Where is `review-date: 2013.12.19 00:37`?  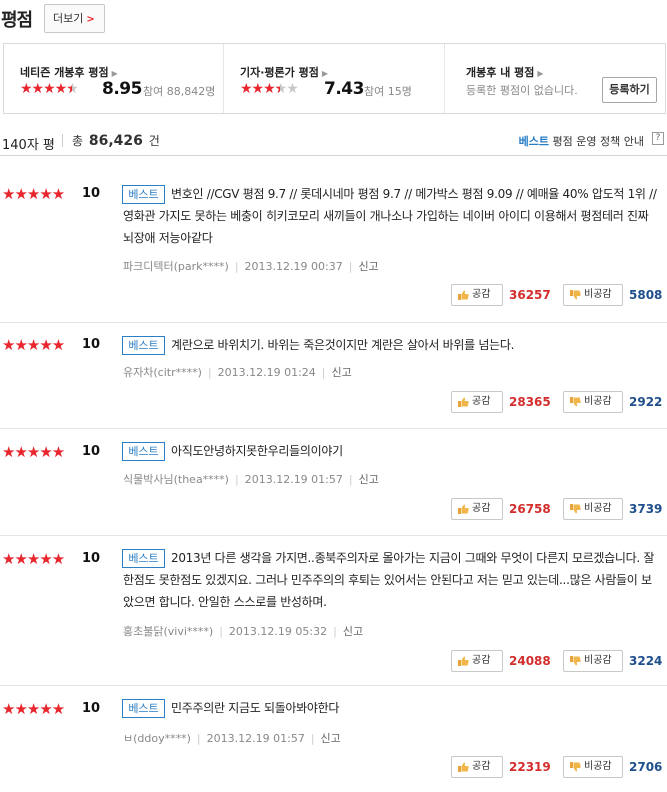 review-date: 2013.12.19 00:37 is located at coordinates (293, 266).